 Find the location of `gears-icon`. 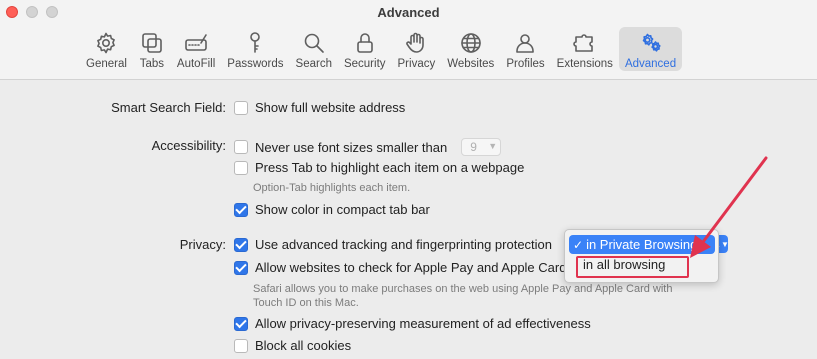

gears-icon is located at coordinates (651, 43).